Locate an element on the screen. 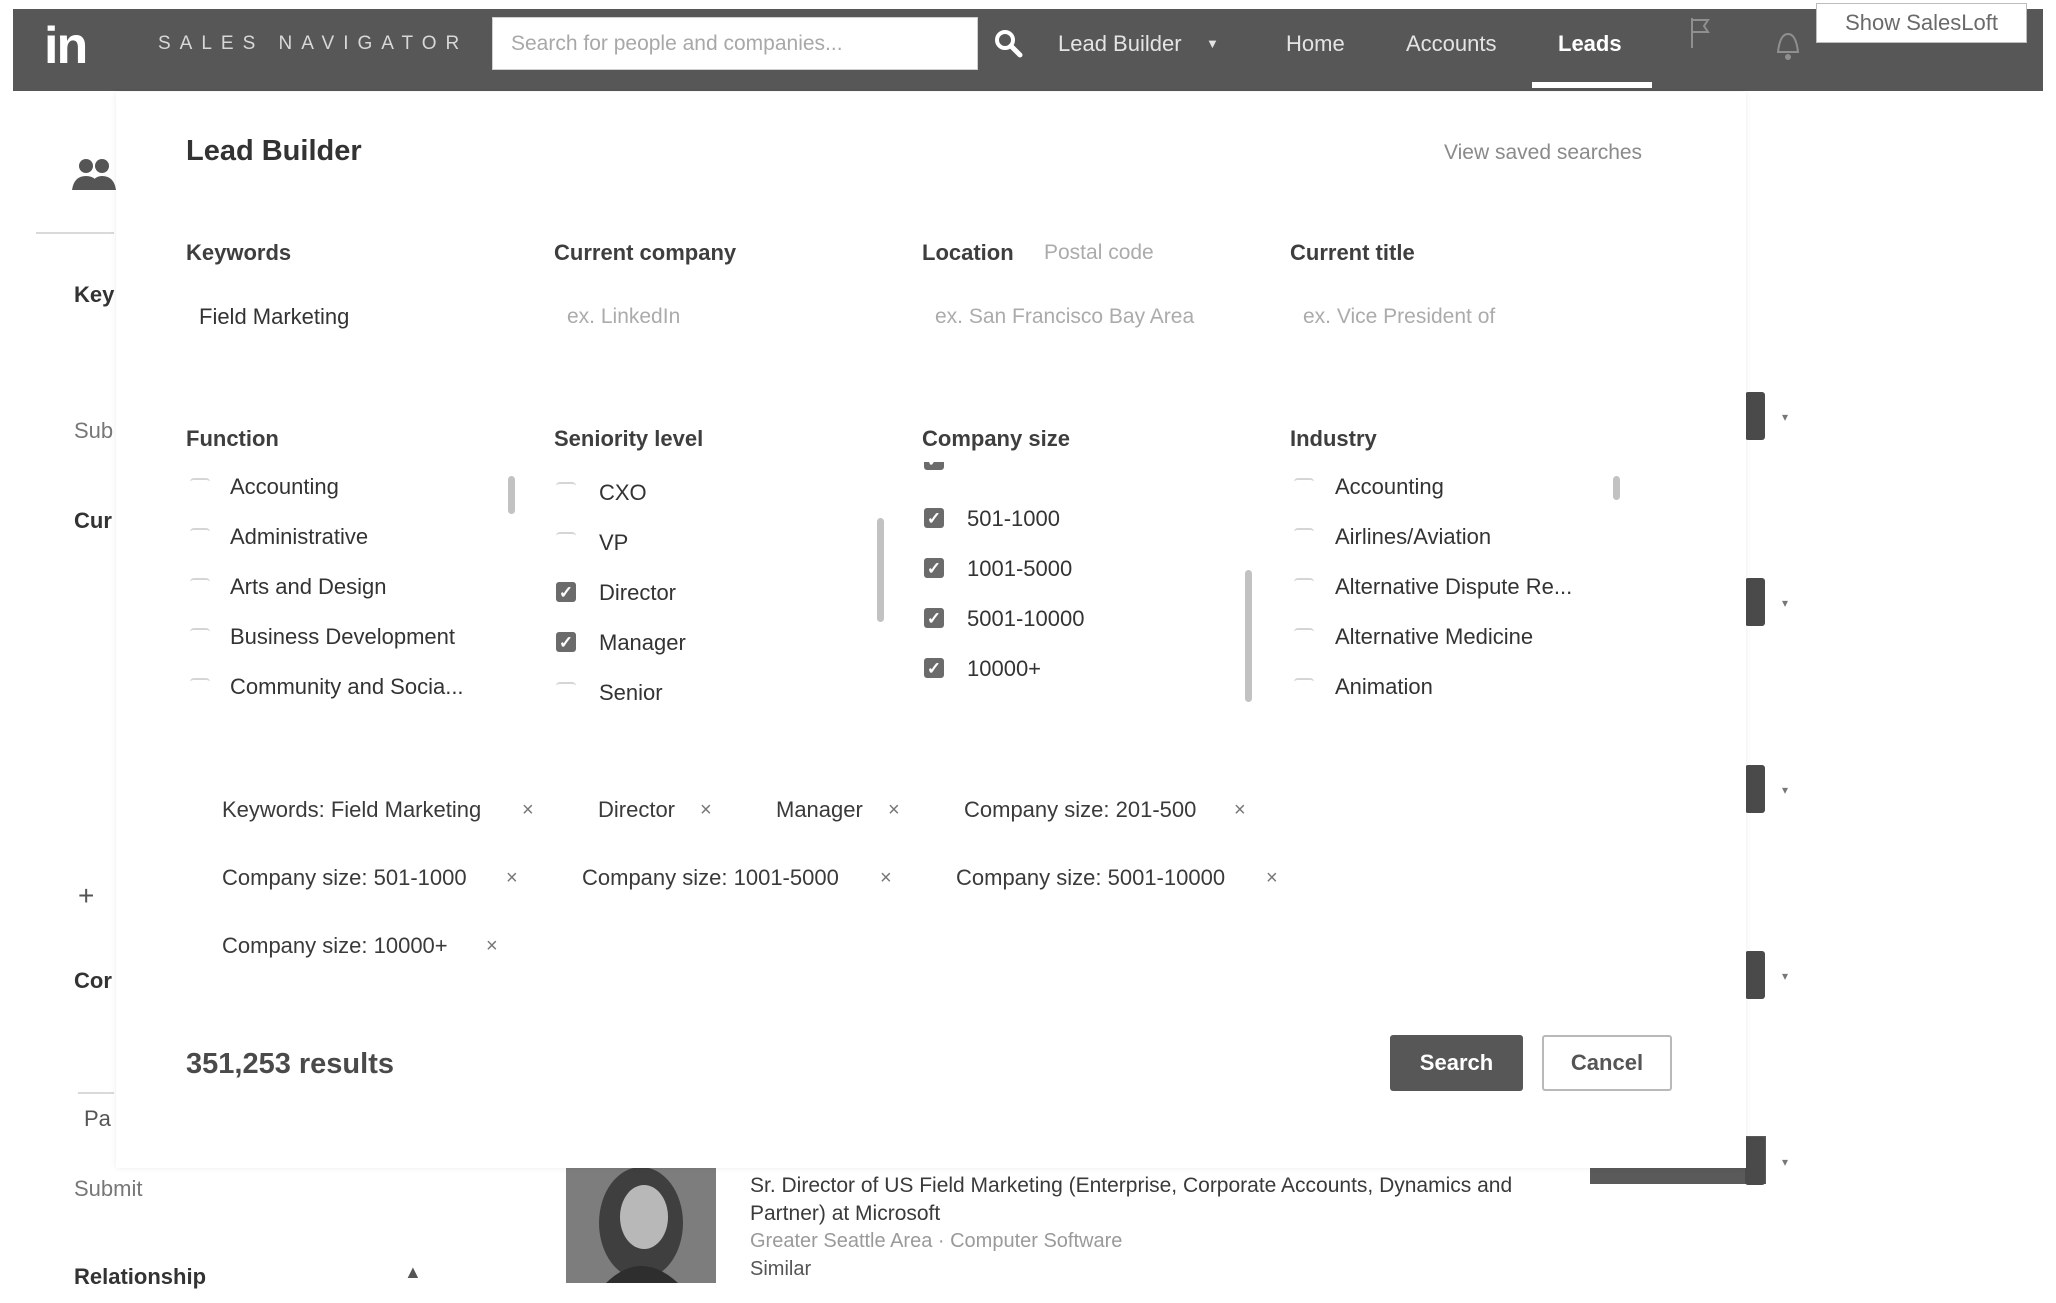 Image resolution: width=2056 pixels, height=1303 pixels. function-scrollbar is located at coordinates (511, 495).